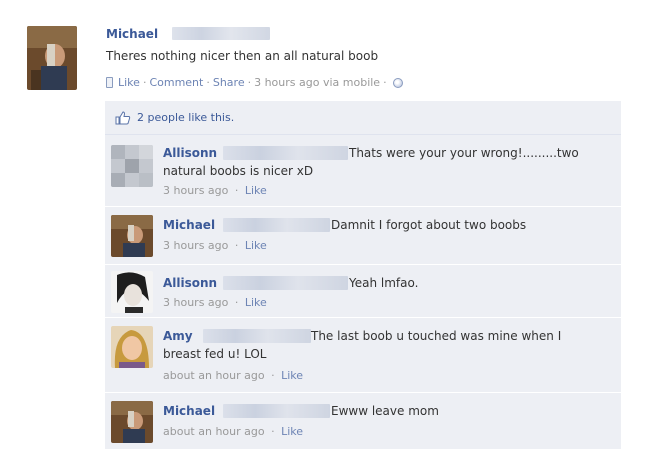 The height and width of the screenshot is (451, 650). I want to click on comment-author: Amy, so click(178, 336).